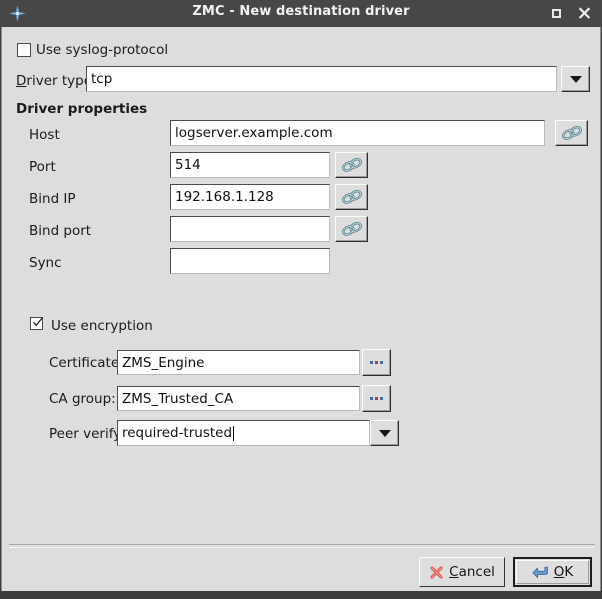 The width and height of the screenshot is (602, 599). I want to click on certificate-label: Certificate:, so click(86, 363).